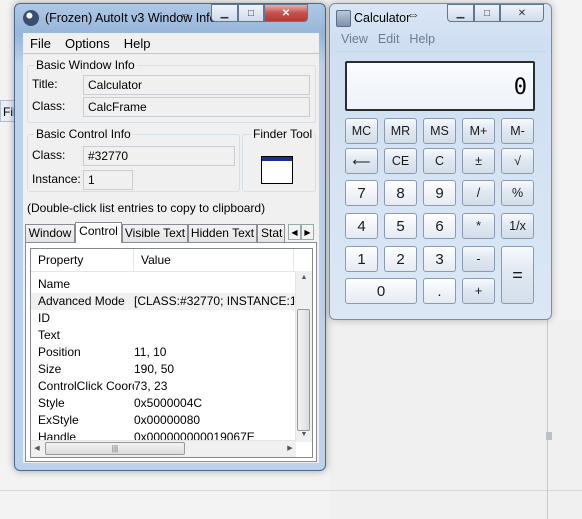 The image size is (582, 519). I want to click on tab-control: Control, so click(98, 232).